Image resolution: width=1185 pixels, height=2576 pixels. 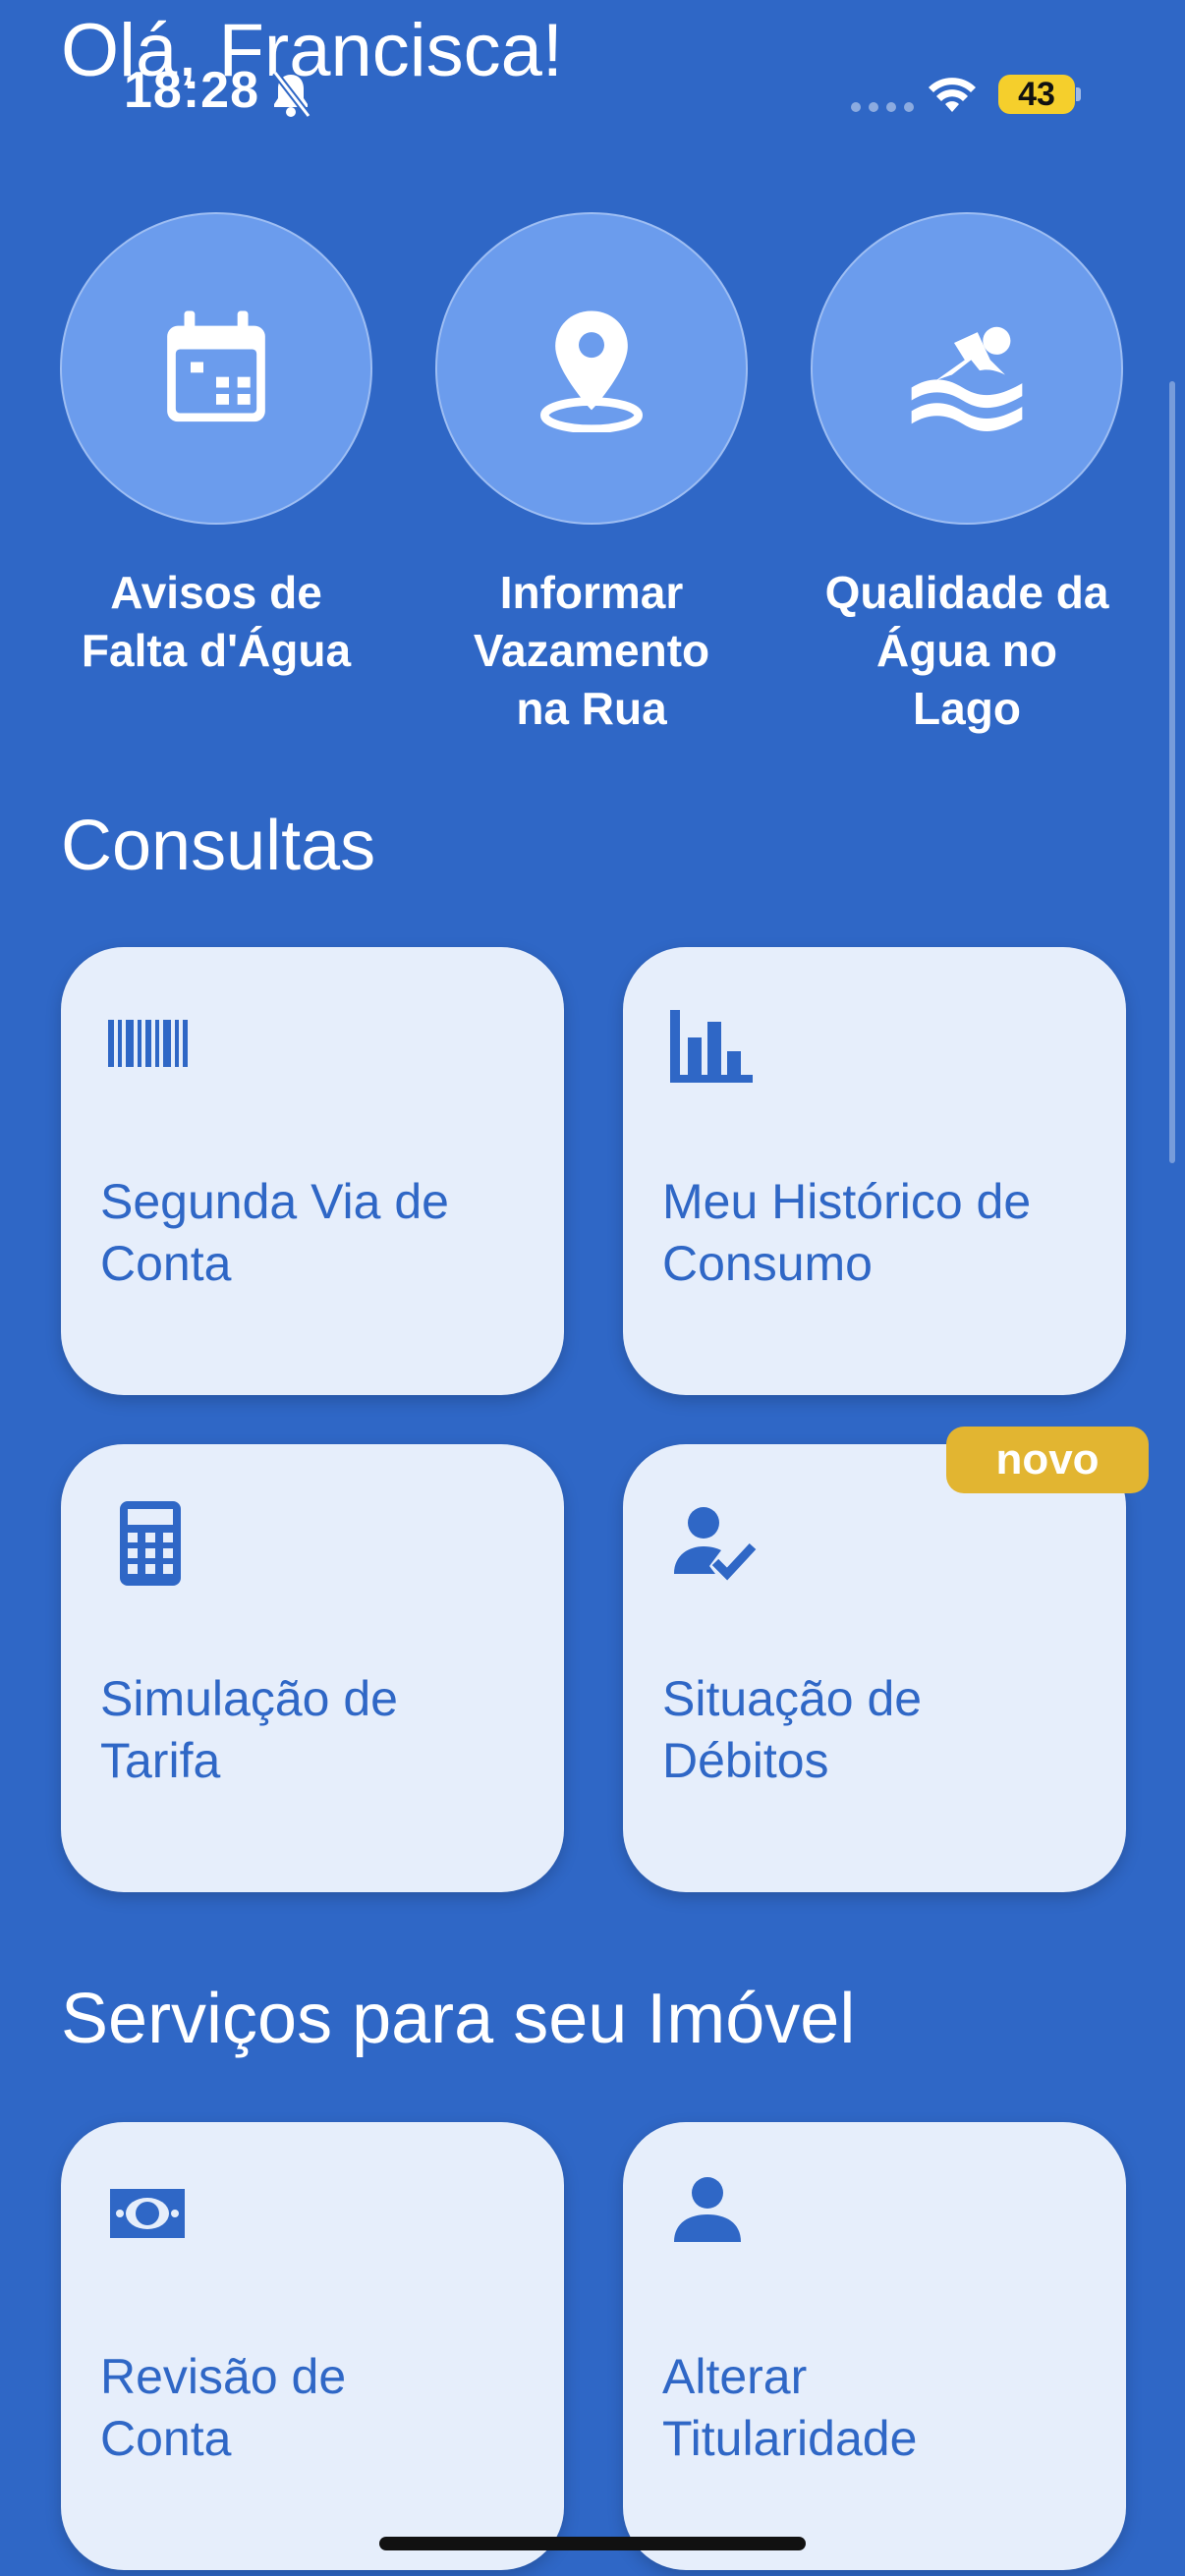 I want to click on card-label: Alterar Titularidade, so click(x=879, y=2408).